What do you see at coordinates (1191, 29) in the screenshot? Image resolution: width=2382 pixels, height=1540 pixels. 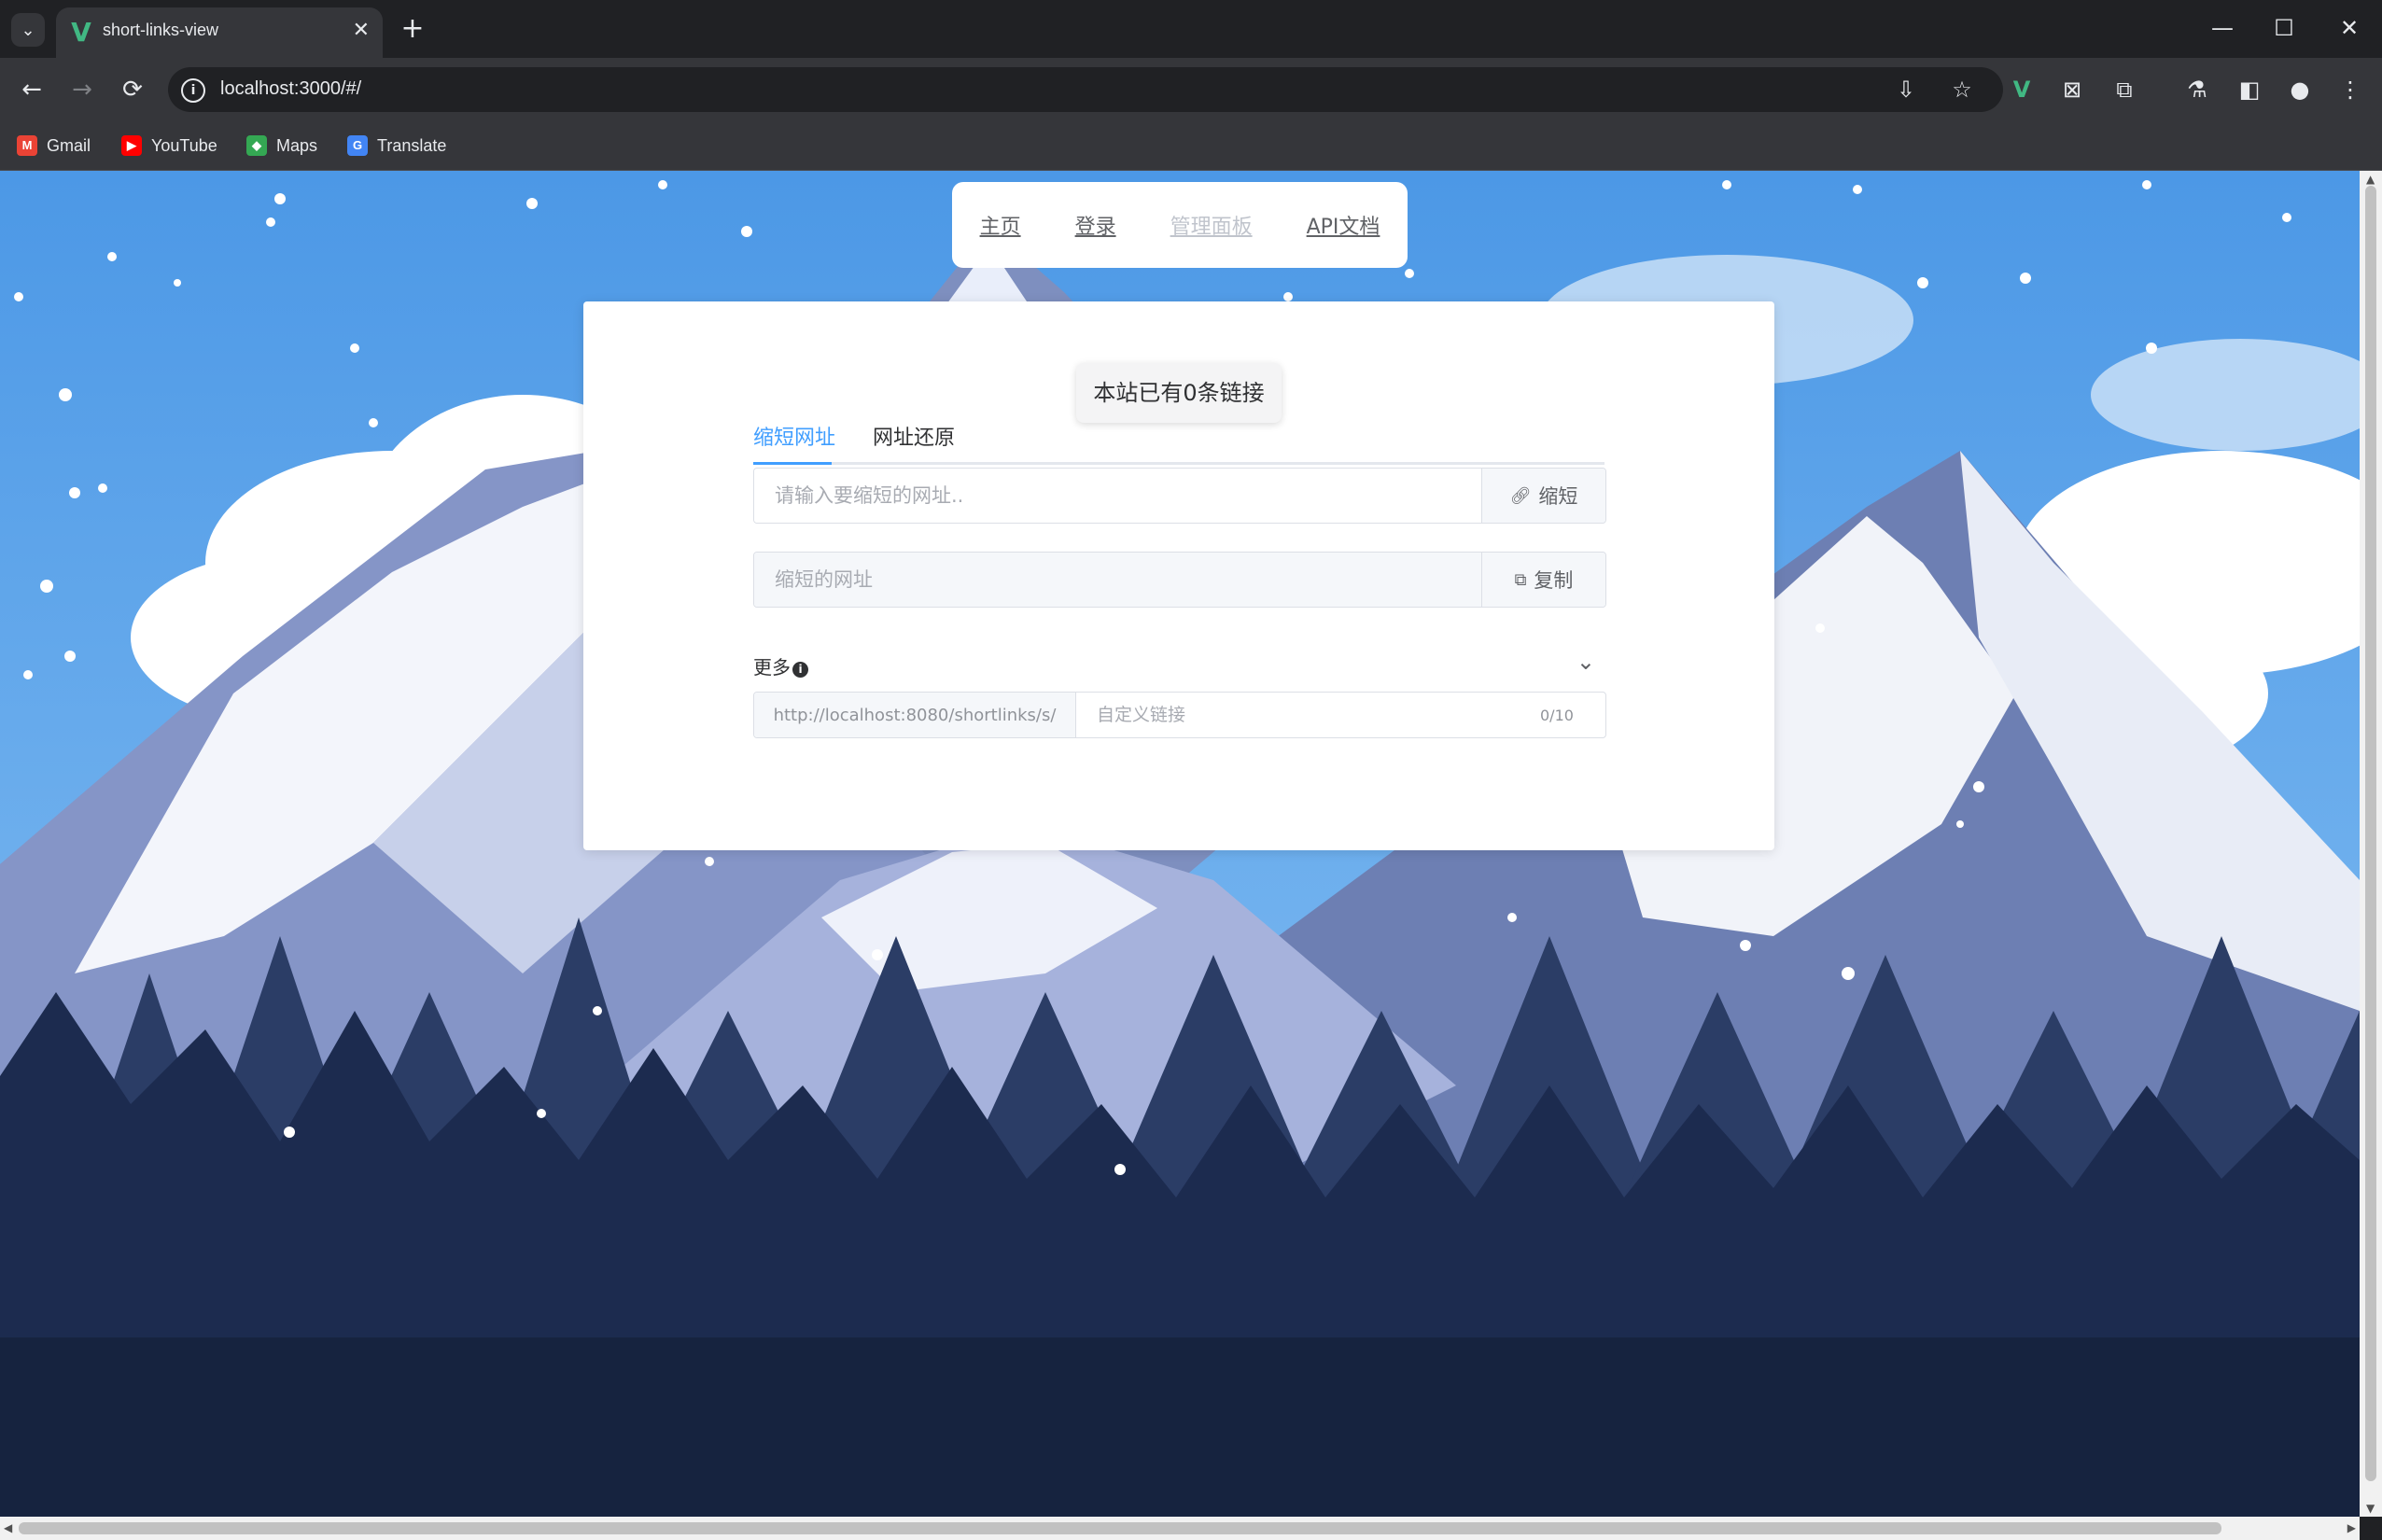 I see `browser-tabstrip: ⌄ V short-links-view ✕ + — ☐ ✕` at bounding box center [1191, 29].